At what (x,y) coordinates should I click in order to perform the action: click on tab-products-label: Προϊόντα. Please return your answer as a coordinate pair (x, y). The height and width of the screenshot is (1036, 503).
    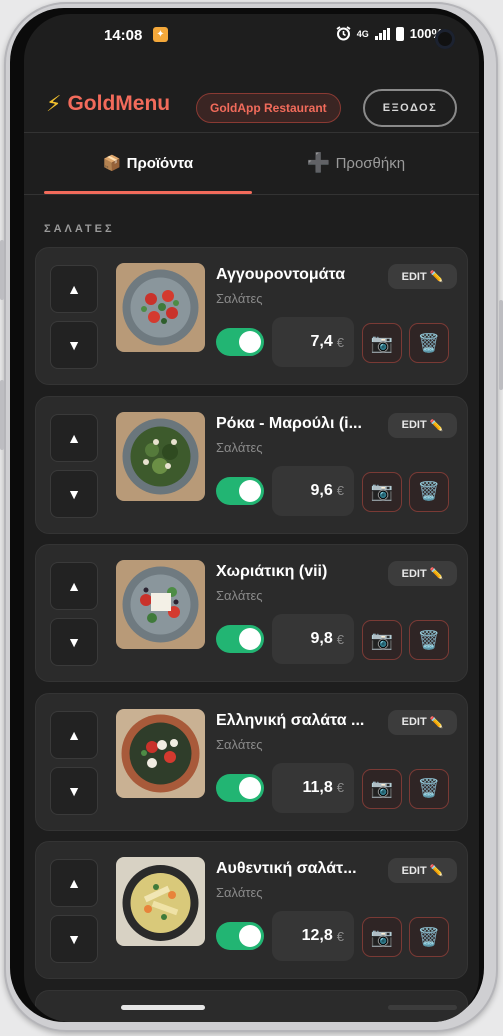
    Looking at the image, I should click on (160, 163).